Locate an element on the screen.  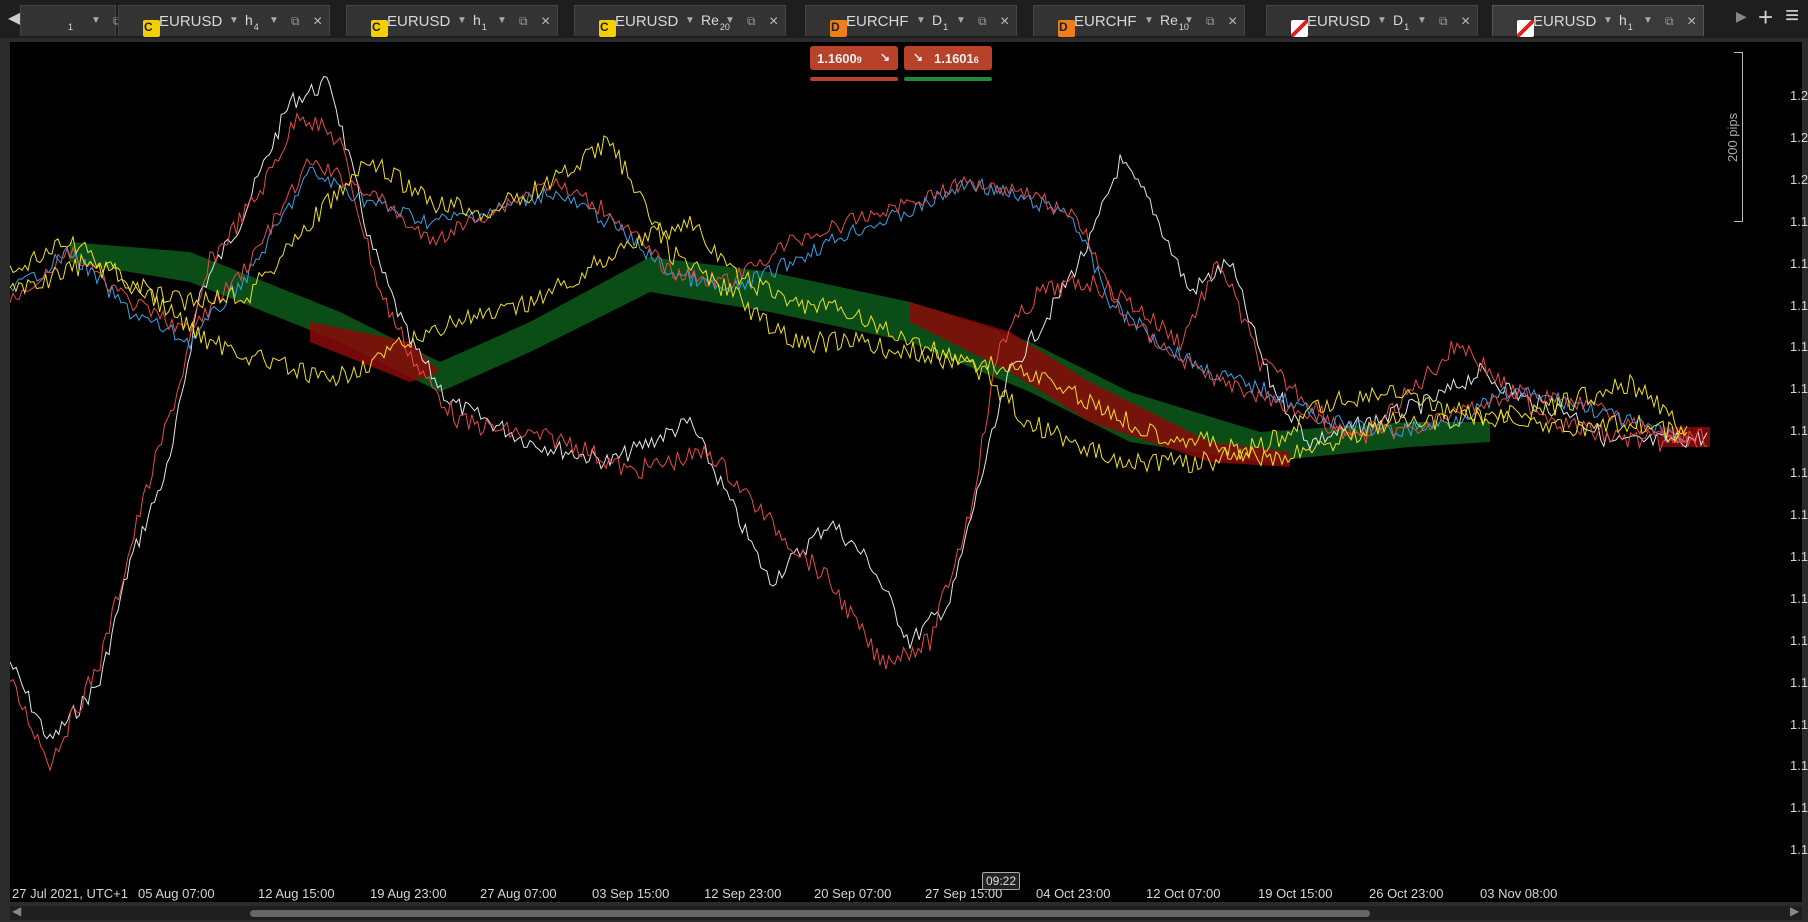
symbol-badge-icon: D is located at coordinates (1066, 28).